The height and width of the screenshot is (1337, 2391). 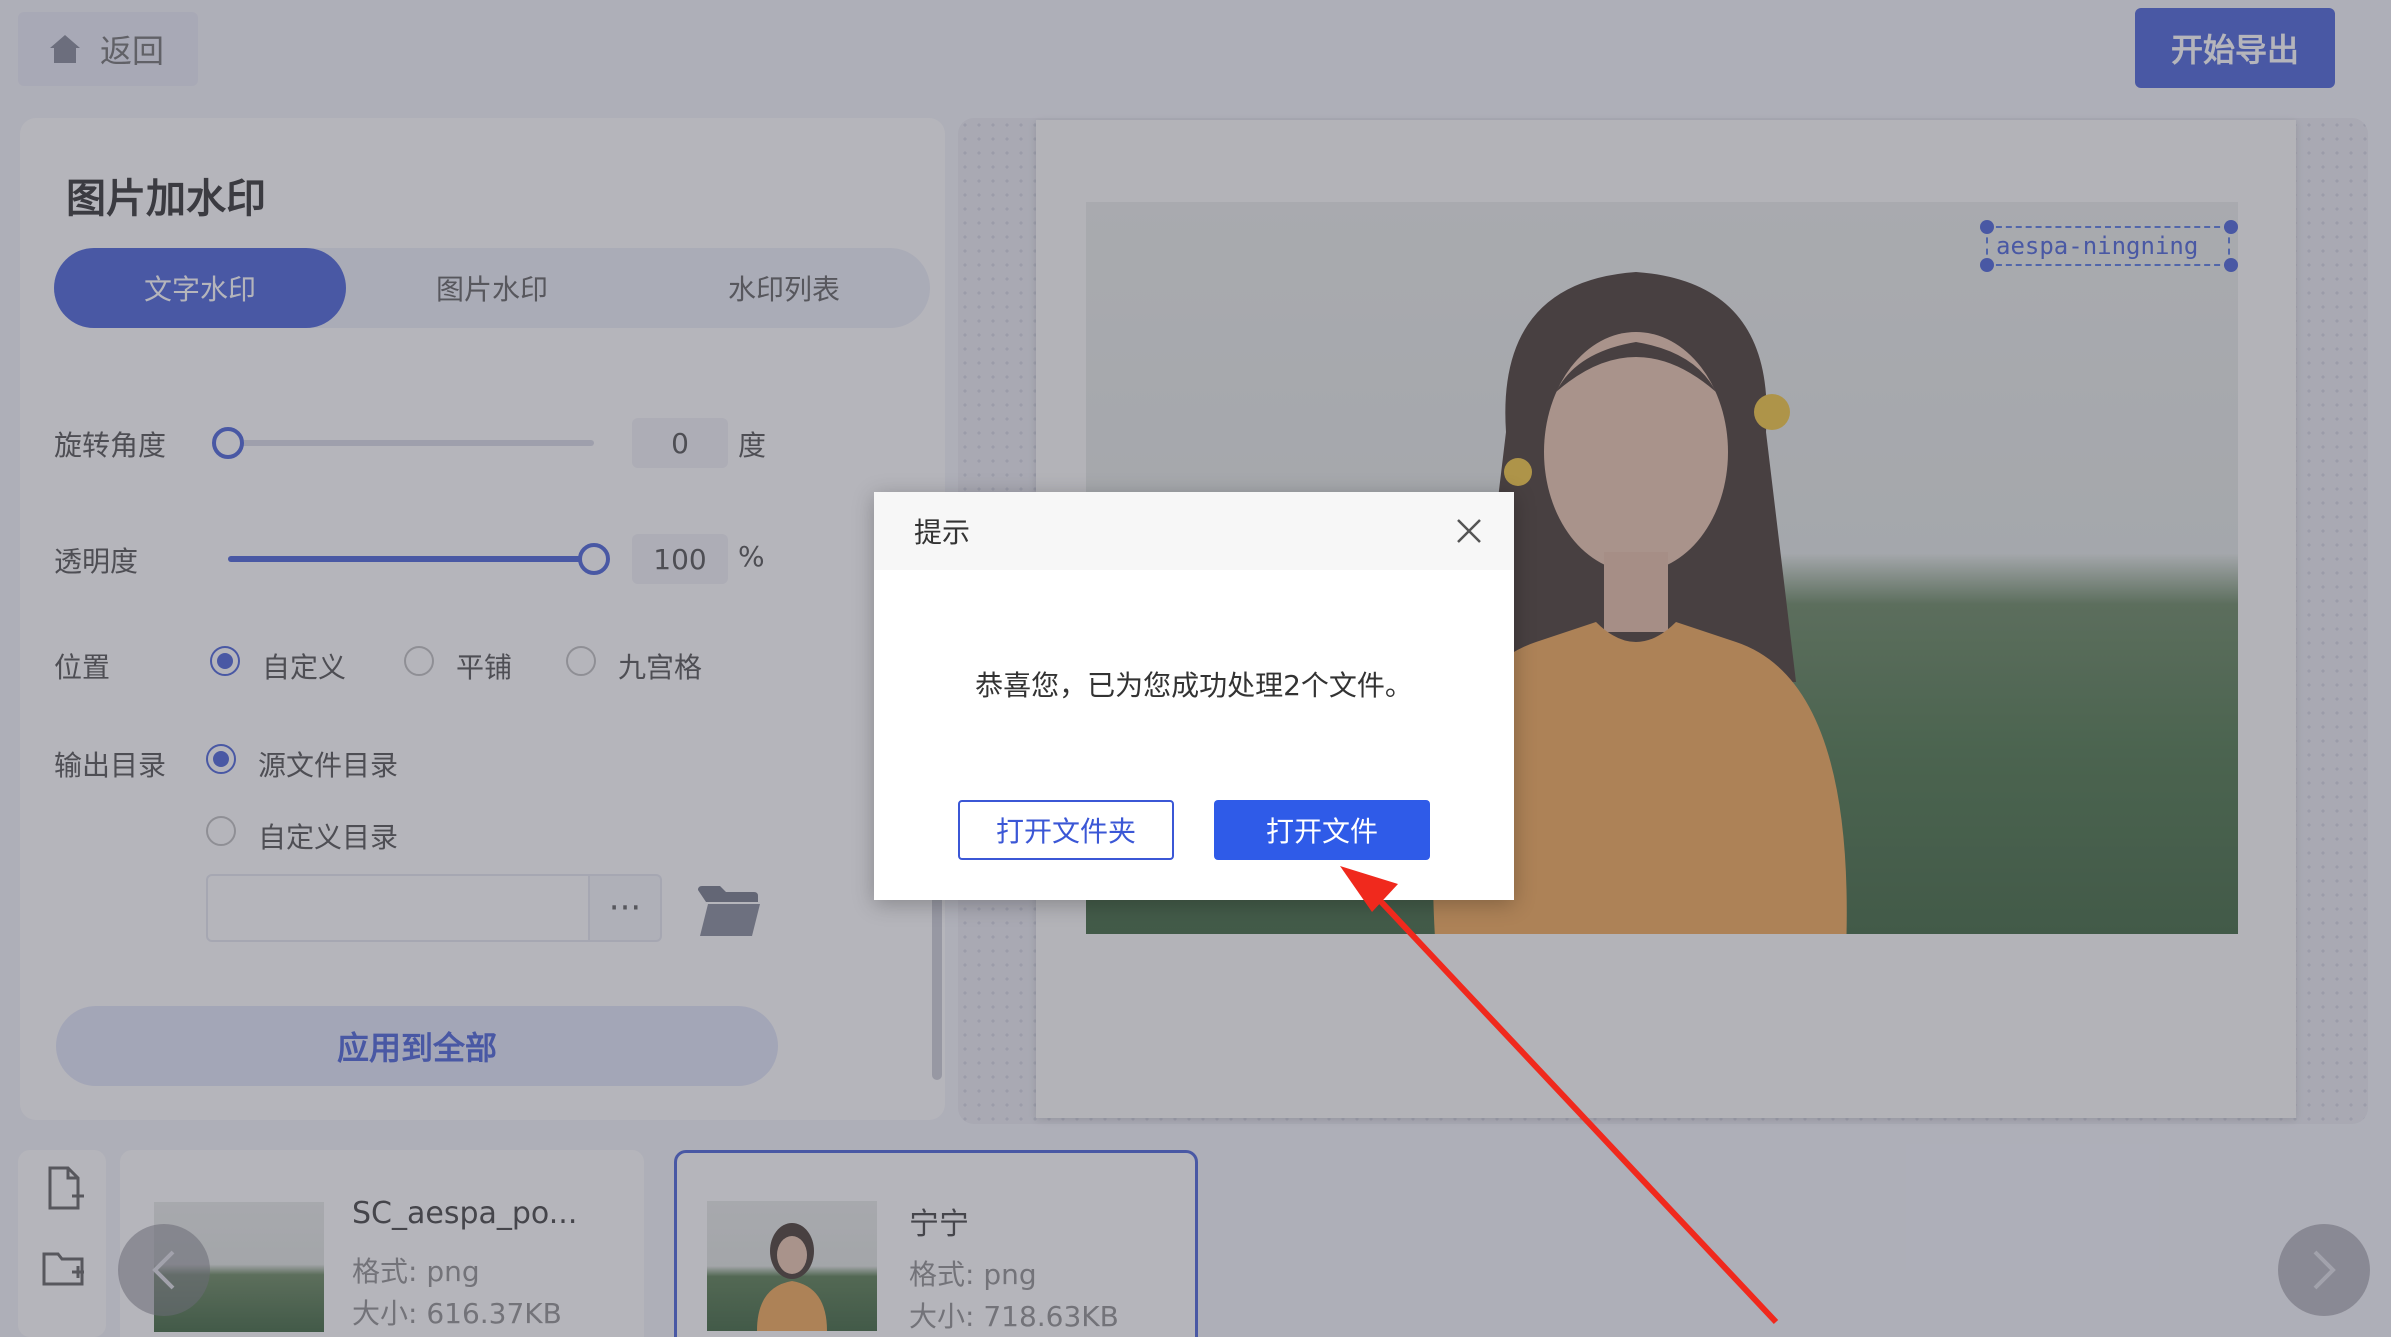 I want to click on success-dialog: 提示 恭喜您，已为您成功处理2个文件。 打开文件夹 打开文件, so click(x=1194, y=696).